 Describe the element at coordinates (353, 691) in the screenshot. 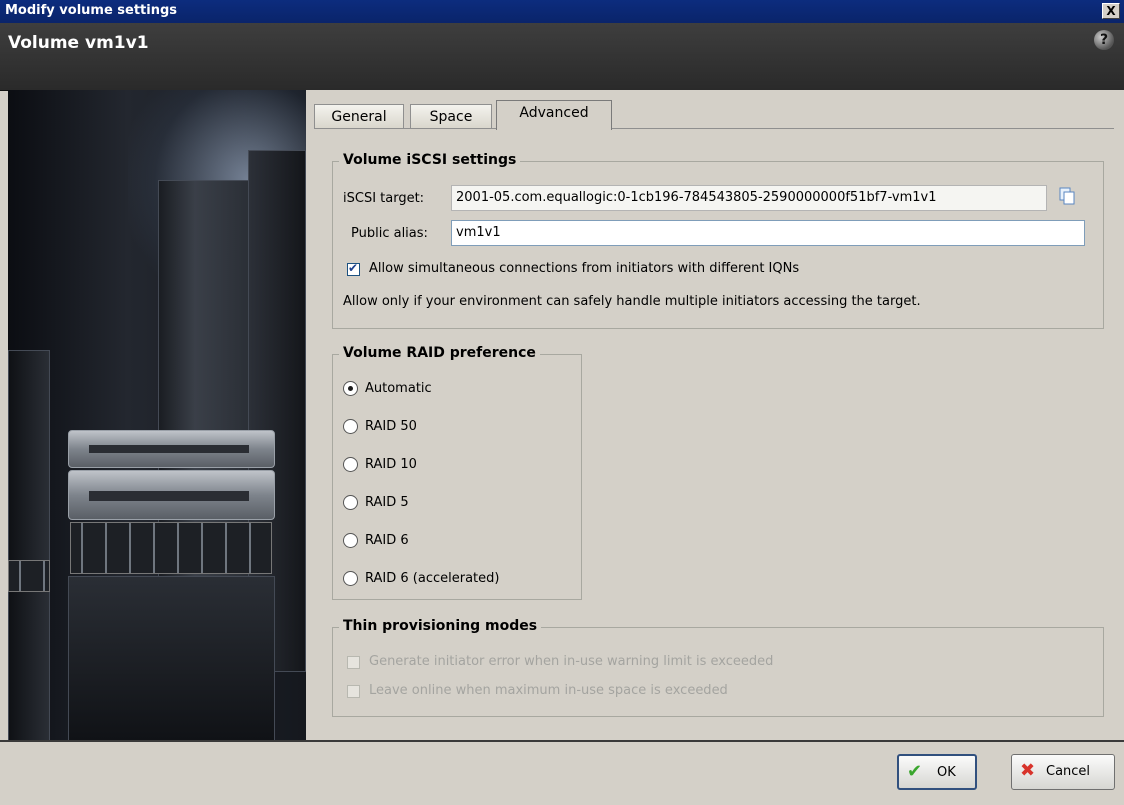

I see `leave-online-checkbox` at that location.